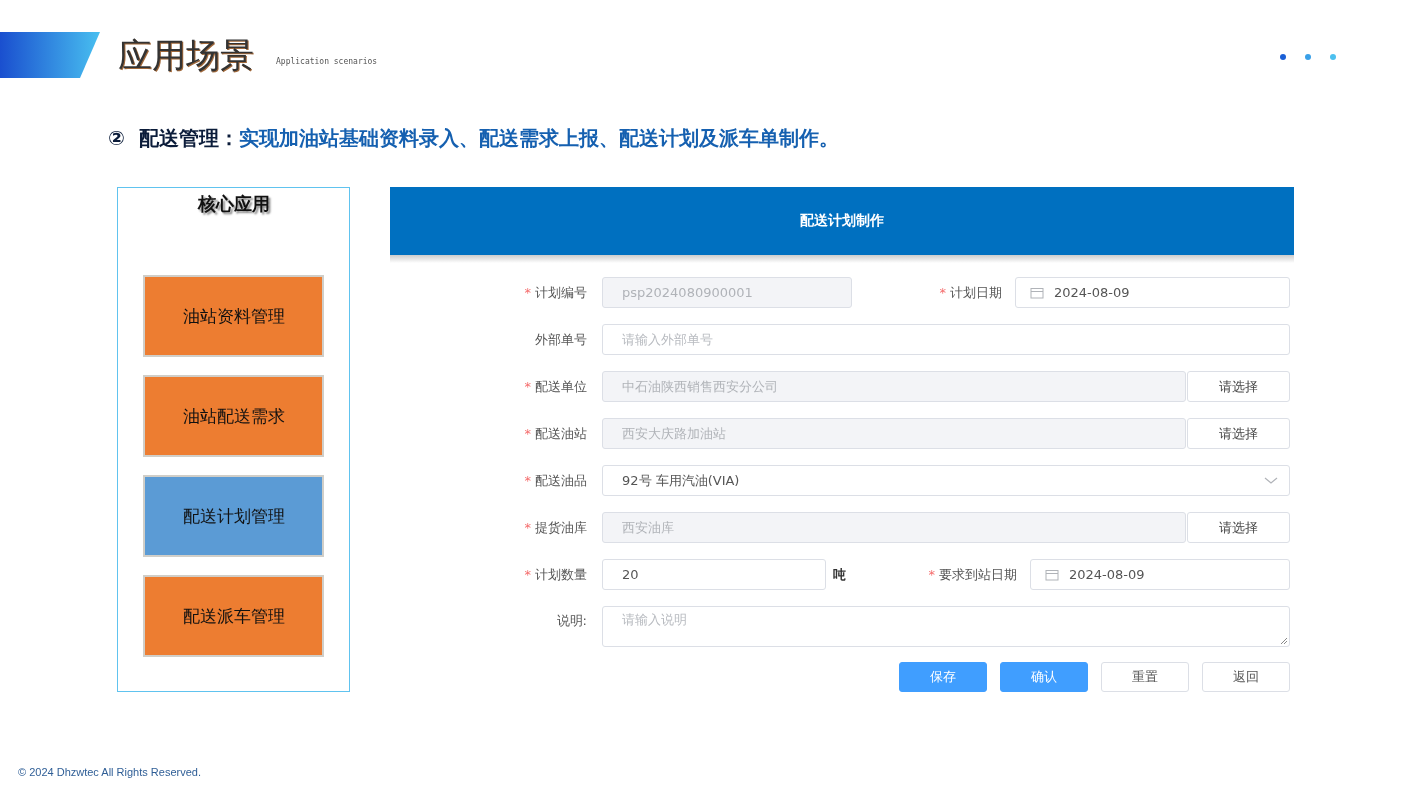 This screenshot has width=1406, height=789. Describe the element at coordinates (1160, 574) in the screenshot. I see `date-field: 2024-08-09` at that location.